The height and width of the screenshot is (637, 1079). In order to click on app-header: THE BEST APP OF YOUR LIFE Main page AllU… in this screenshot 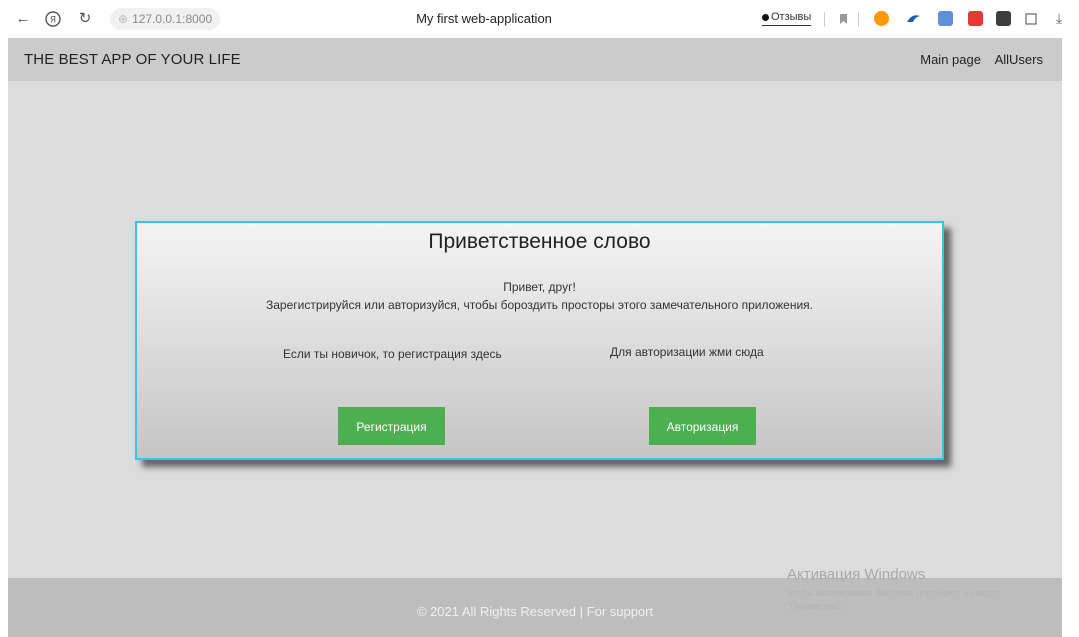, I will do `click(535, 59)`.